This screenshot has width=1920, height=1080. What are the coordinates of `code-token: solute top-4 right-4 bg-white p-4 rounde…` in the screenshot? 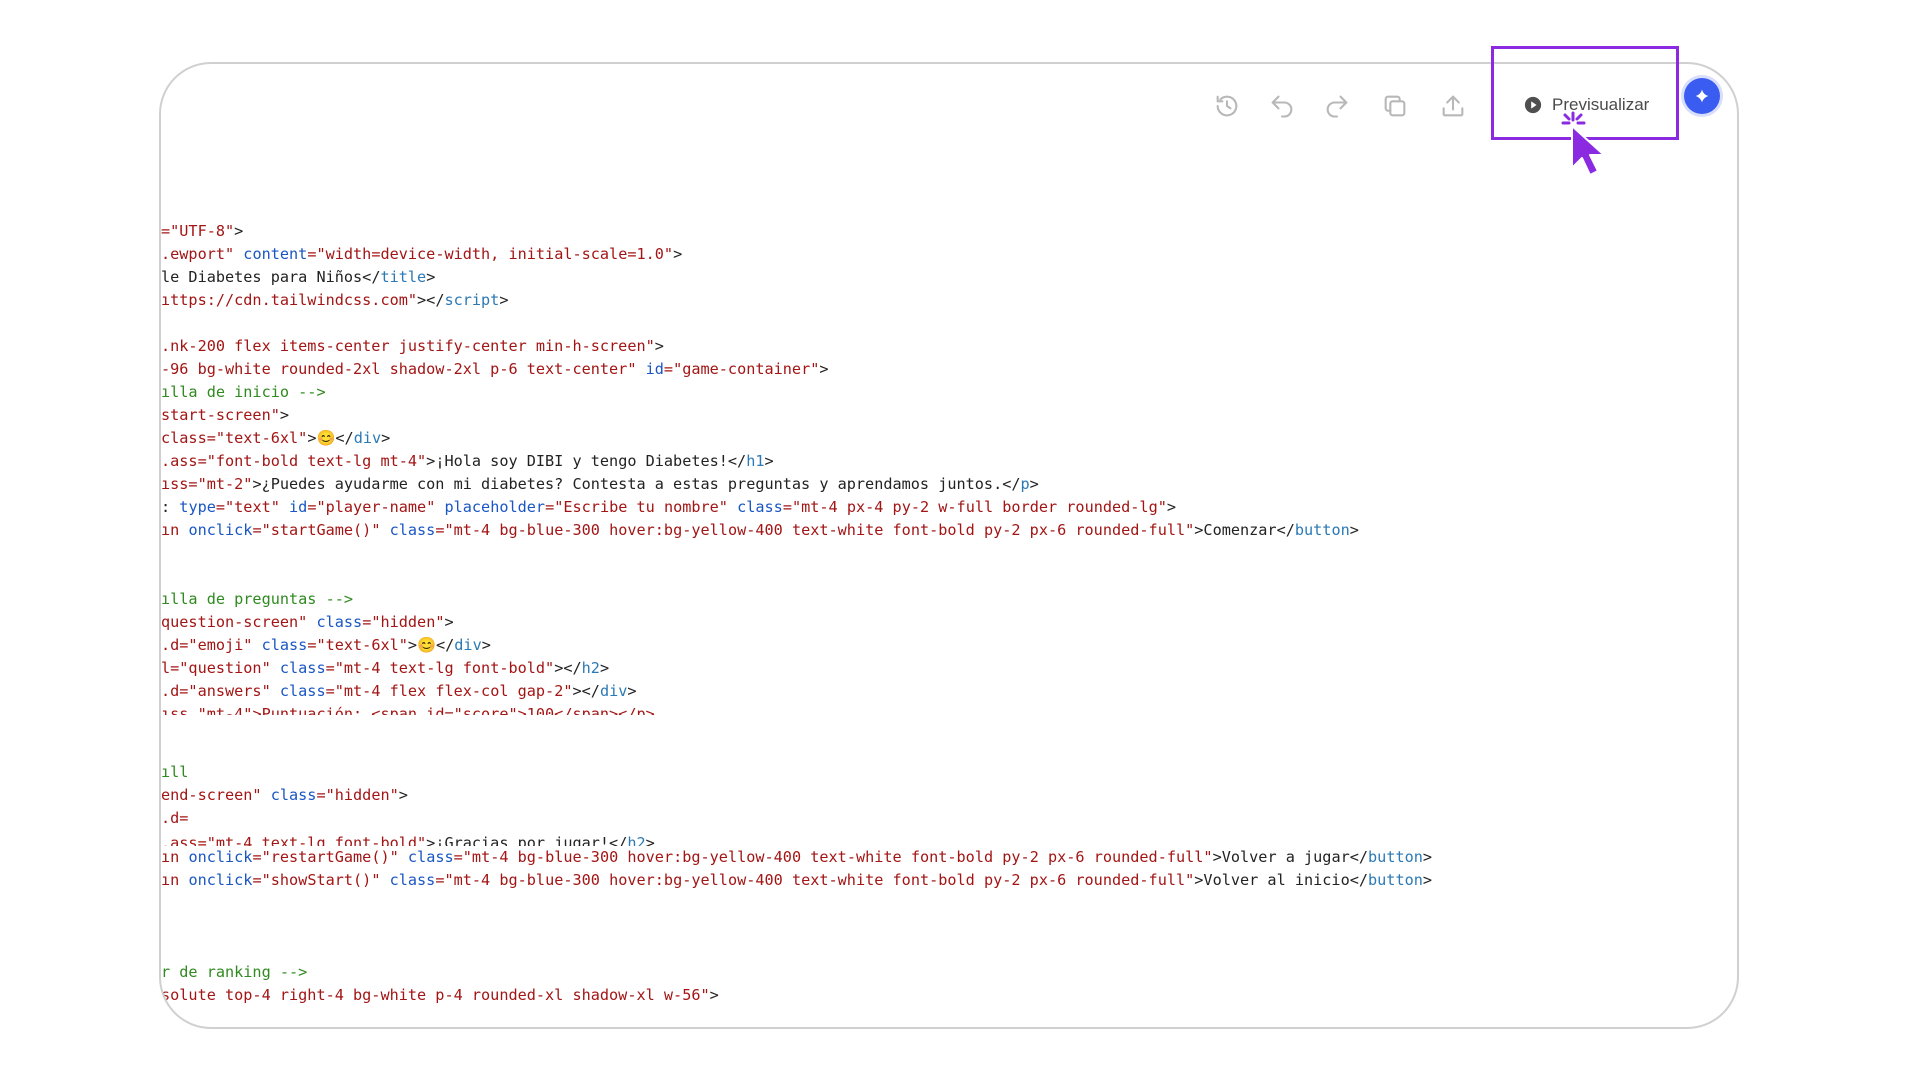 It's located at (435, 995).